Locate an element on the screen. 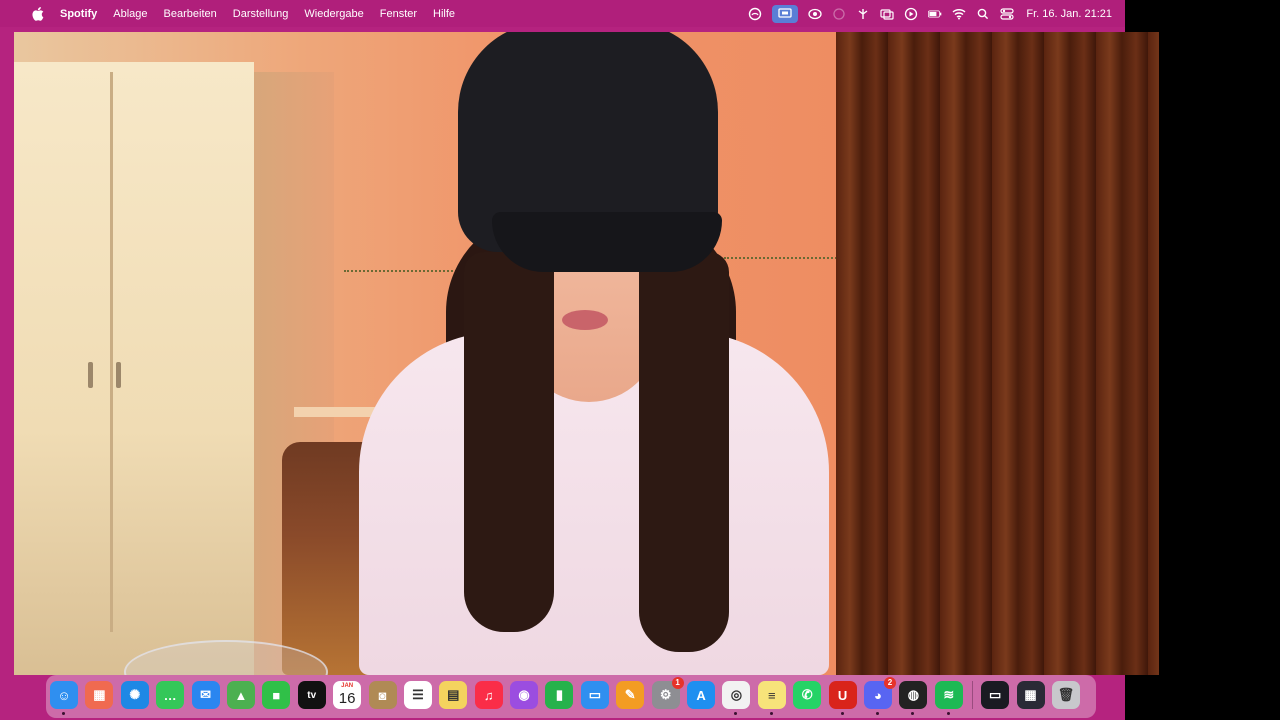 This screenshot has width=1280, height=720. discord-glyph: ◕ is located at coordinates (878, 695).